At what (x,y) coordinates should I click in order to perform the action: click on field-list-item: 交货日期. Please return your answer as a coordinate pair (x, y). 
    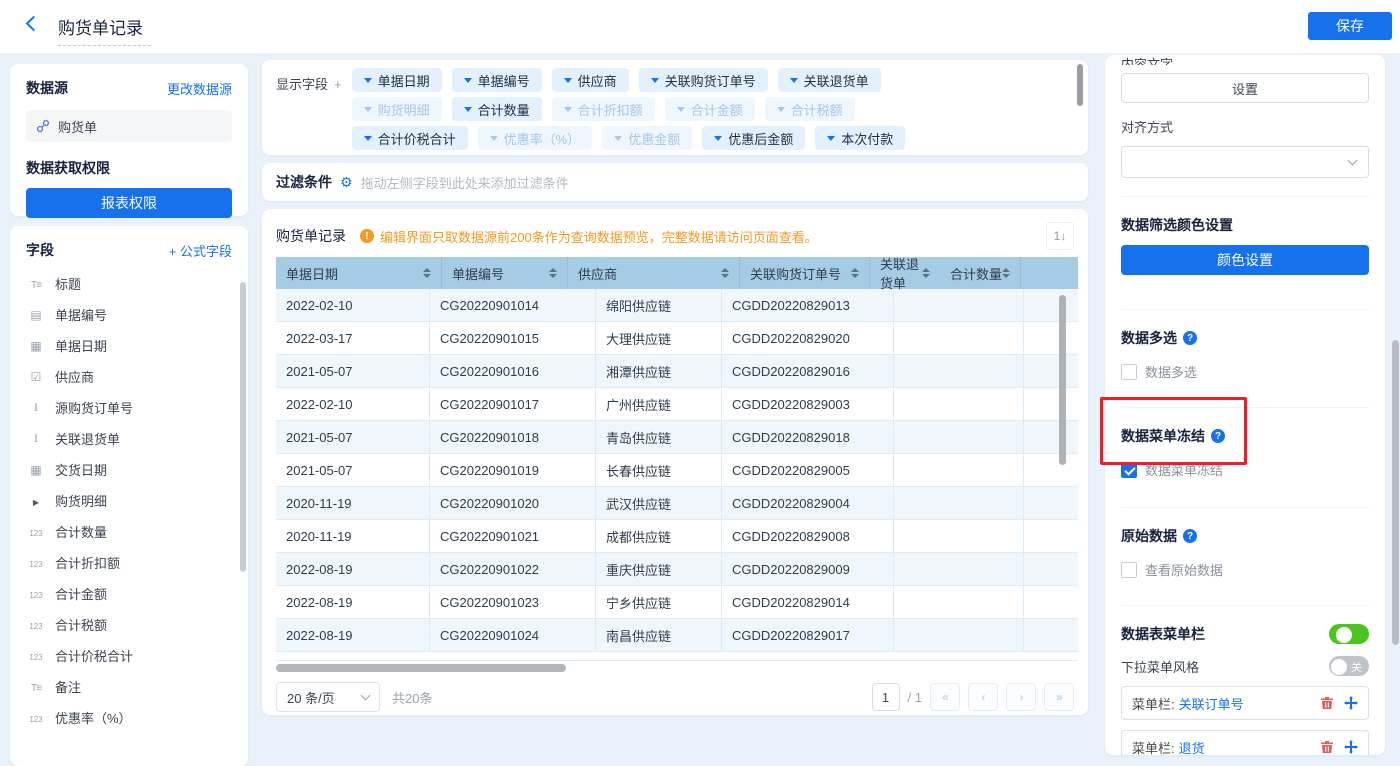
    Looking at the image, I should click on (129, 469).